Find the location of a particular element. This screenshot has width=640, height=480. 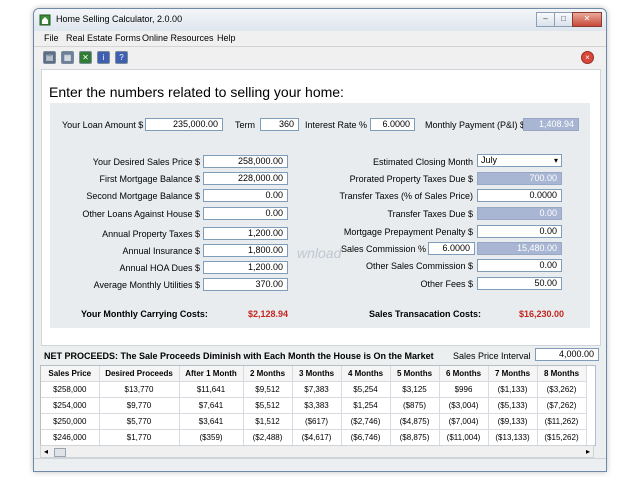

menu-online-resources: Online Resources is located at coordinates (178, 38).